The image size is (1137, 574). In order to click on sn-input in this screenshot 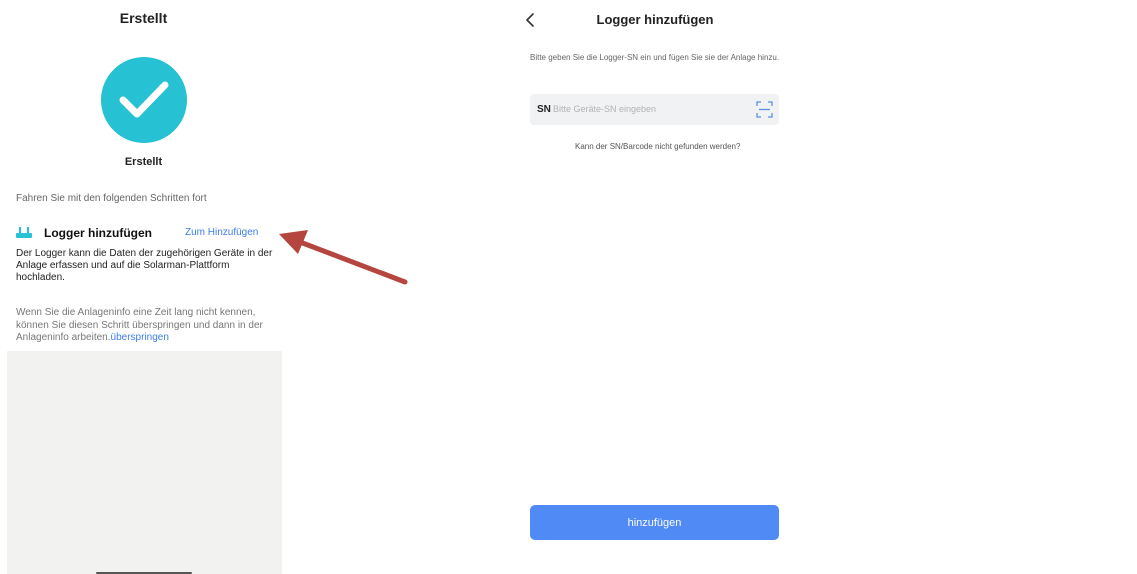, I will do `click(648, 109)`.